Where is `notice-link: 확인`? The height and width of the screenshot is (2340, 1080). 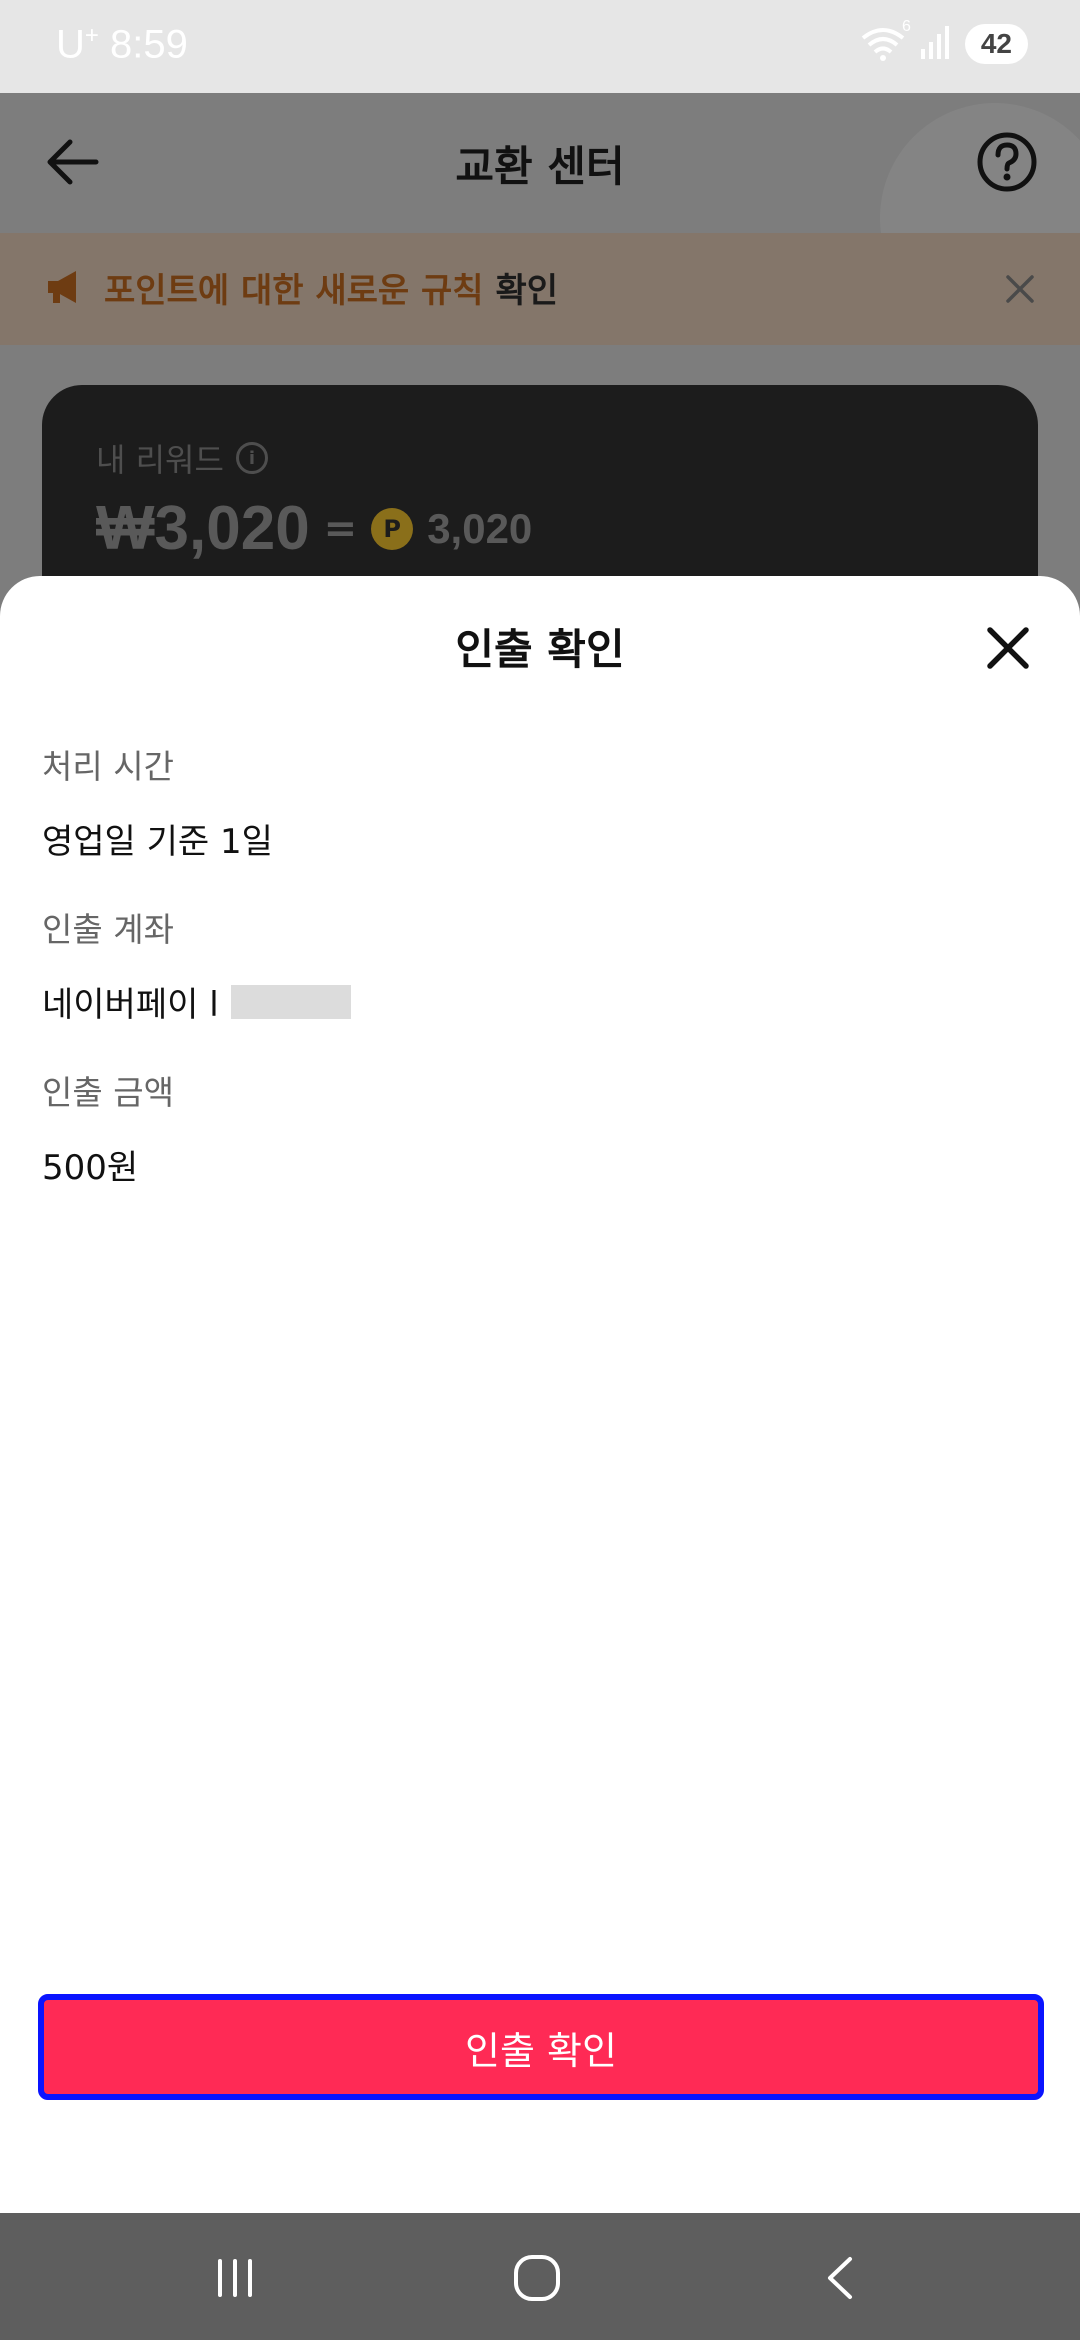
notice-link: 확인 is located at coordinates (526, 291).